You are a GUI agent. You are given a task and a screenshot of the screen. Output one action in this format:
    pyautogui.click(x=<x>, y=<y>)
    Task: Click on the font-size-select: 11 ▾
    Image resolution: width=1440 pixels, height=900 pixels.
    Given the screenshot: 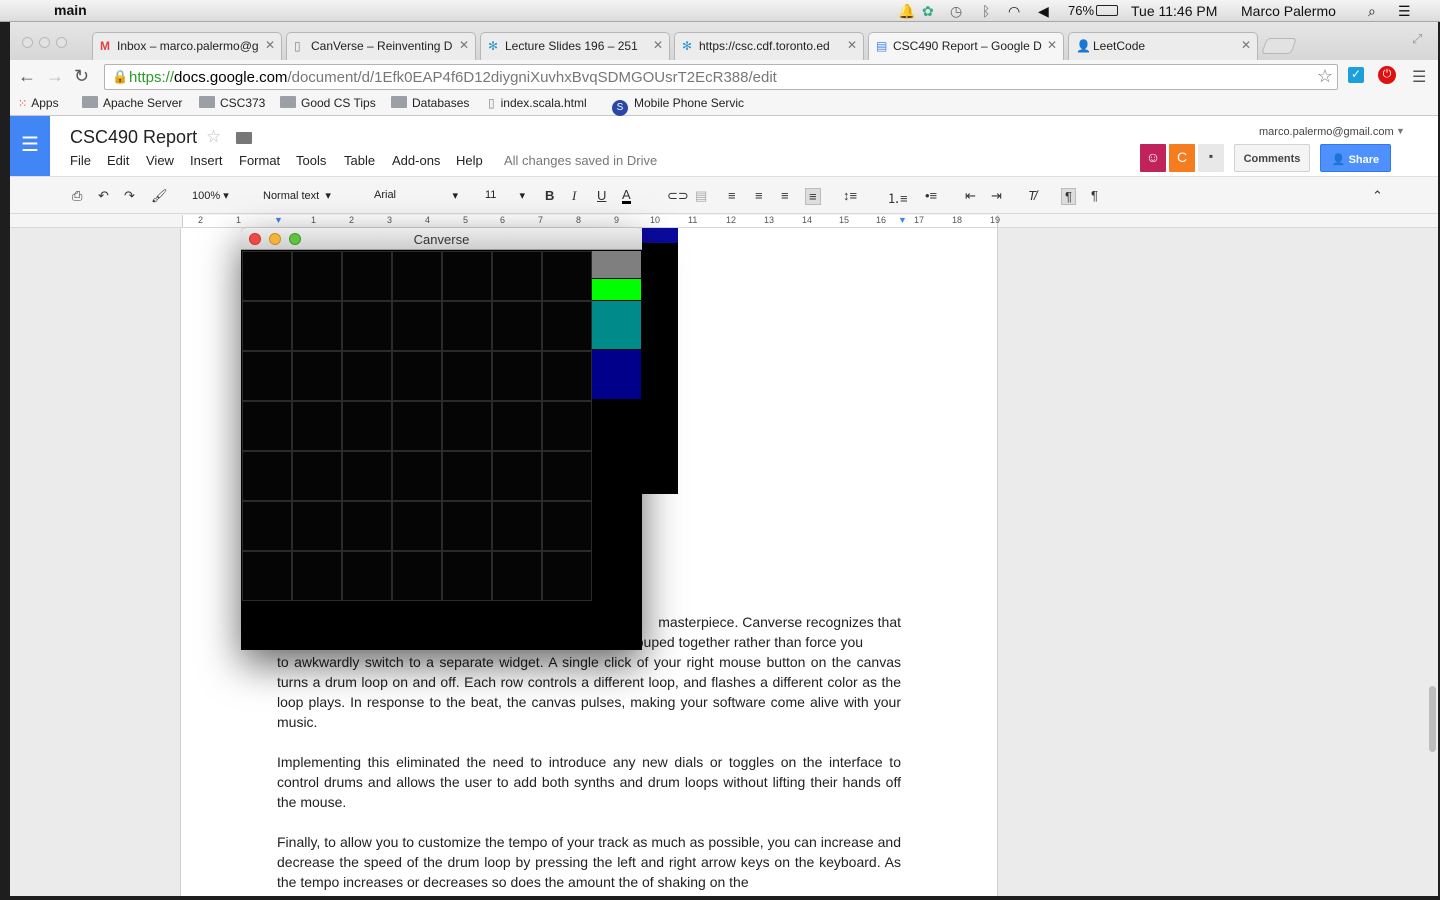 What is the action you would take?
    pyautogui.click(x=505, y=196)
    